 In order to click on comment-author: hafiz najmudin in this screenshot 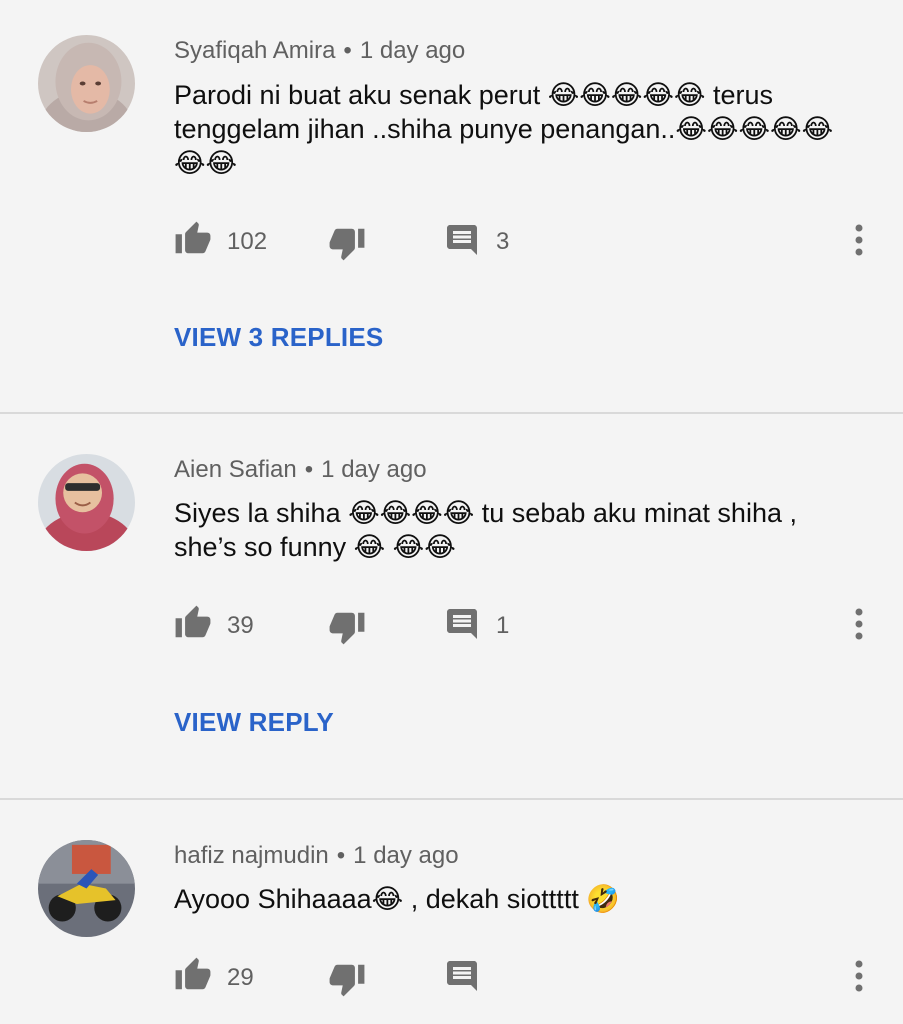, I will do `click(251, 855)`.